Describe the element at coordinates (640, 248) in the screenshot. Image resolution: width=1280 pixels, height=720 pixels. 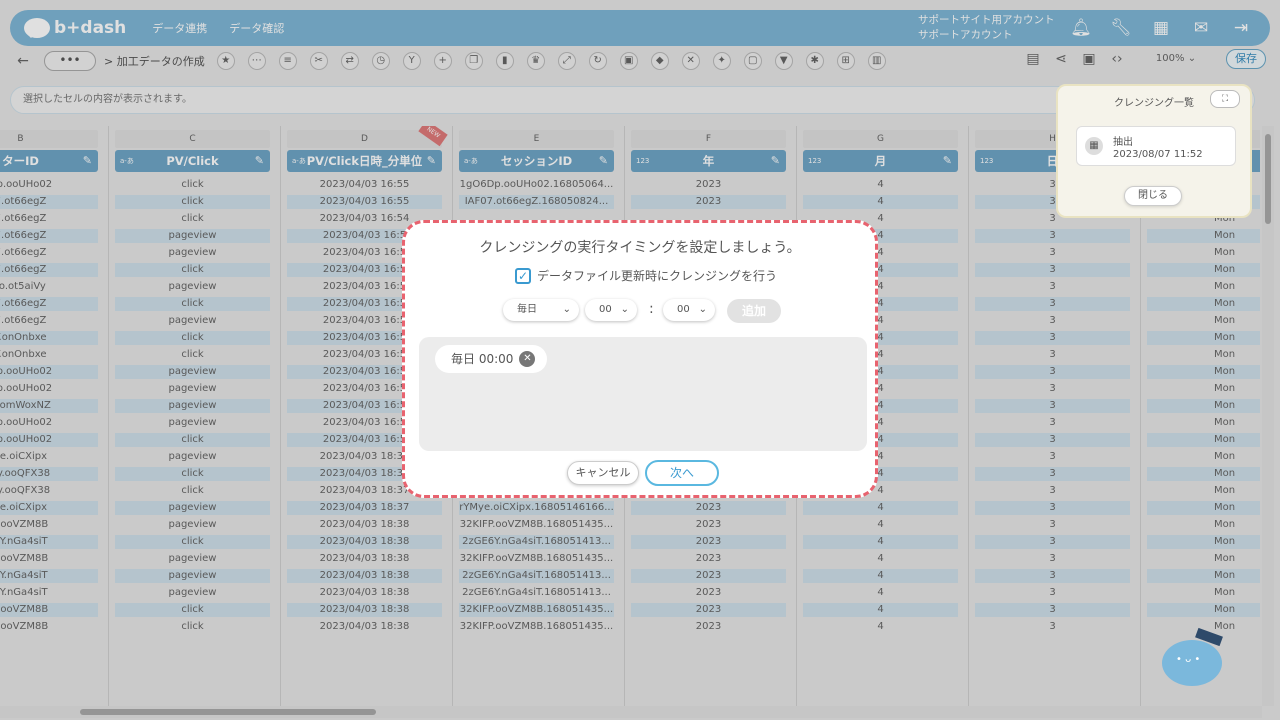
I see `modal-title: クレンジングの実行タイミングを設定しましょう。` at that location.